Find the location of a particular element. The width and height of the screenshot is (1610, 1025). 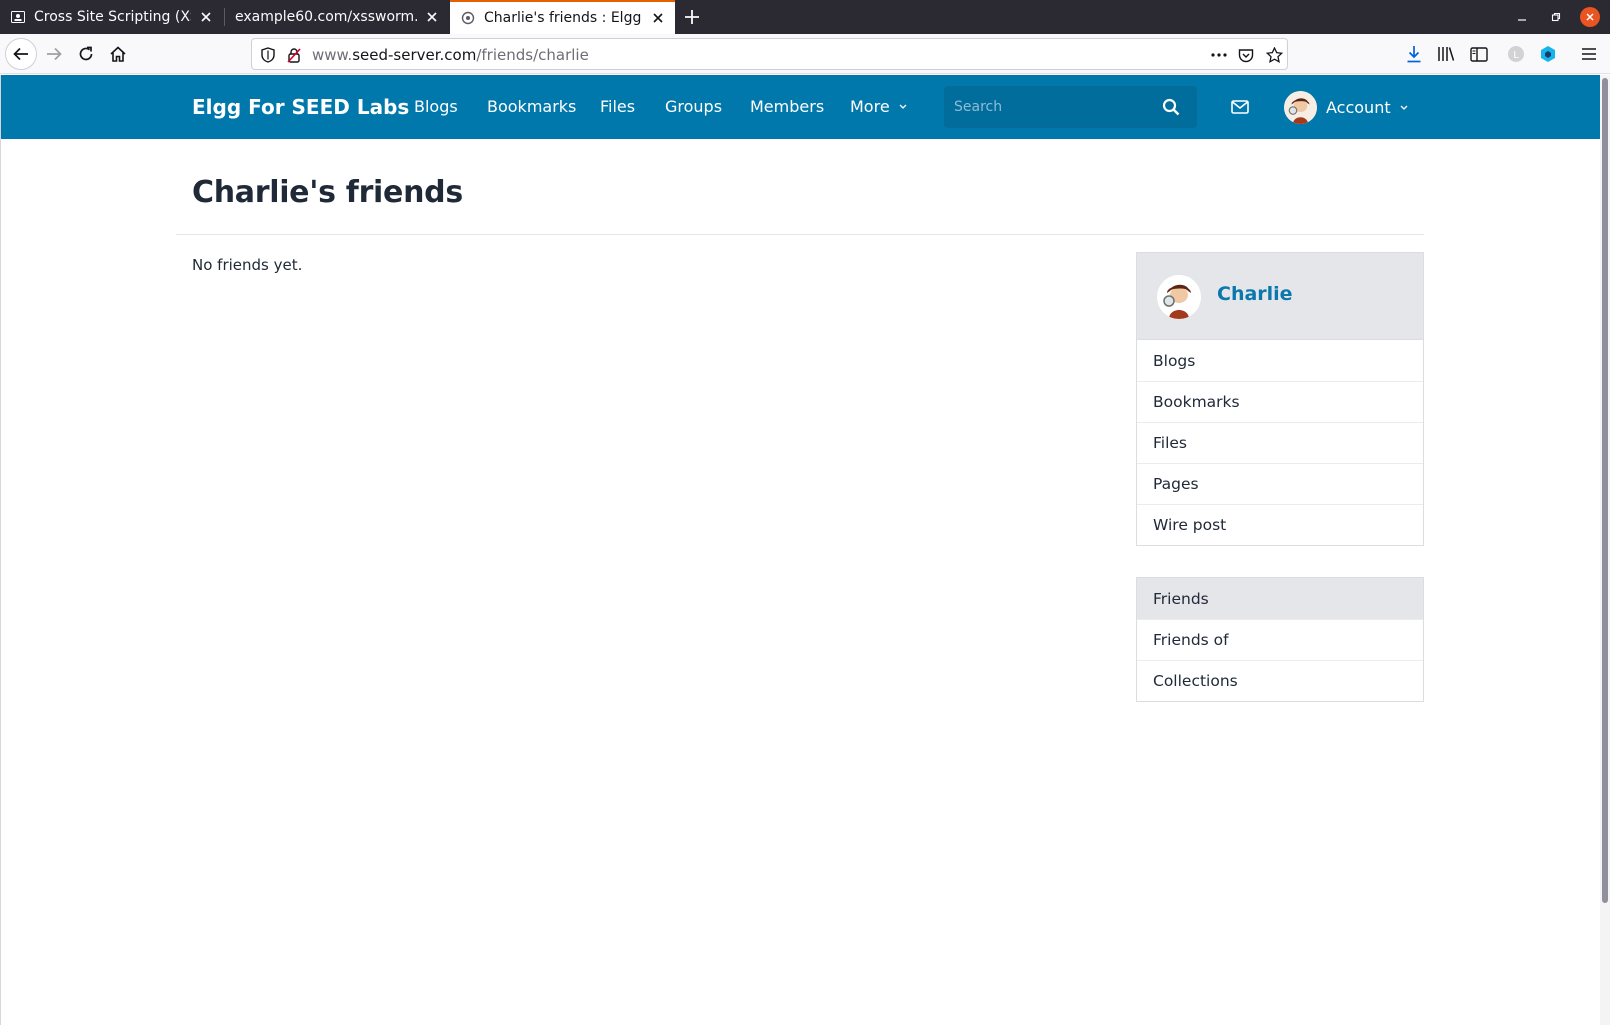

url-text: www.seed-server.com/friends/charlie is located at coordinates (450, 55).